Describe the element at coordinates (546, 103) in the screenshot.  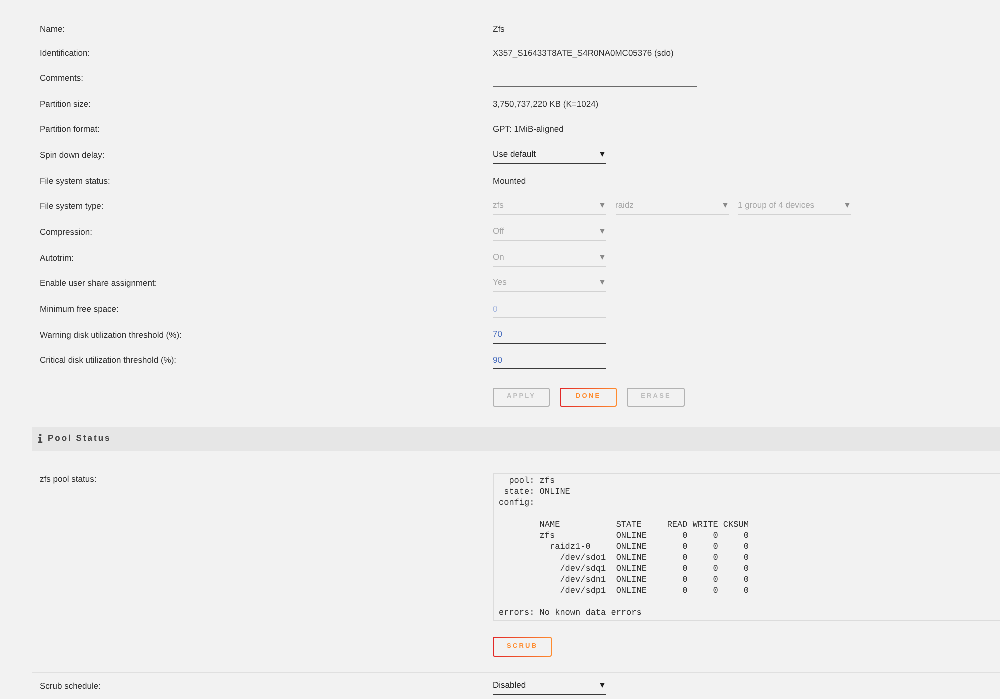
I see `field-value: 3,750,737,220 KB (K=1024)` at that location.